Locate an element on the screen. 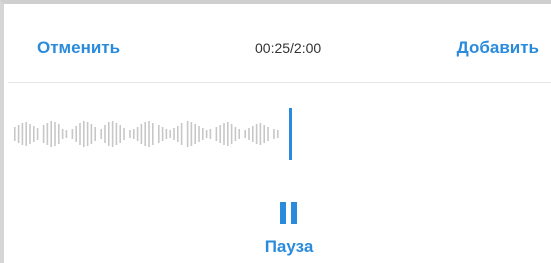 The image size is (551, 263). waveform-bars is located at coordinates (146, 134).